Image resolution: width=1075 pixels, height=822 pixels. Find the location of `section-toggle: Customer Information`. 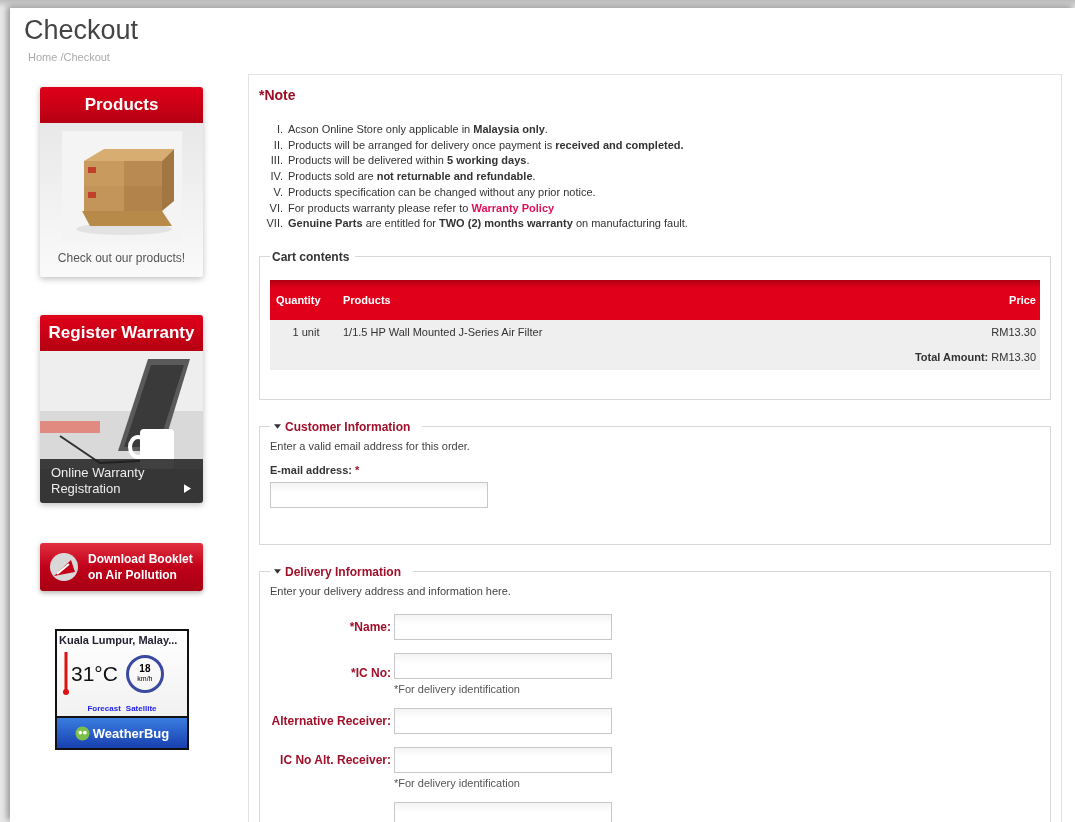

section-toggle: Customer Information is located at coordinates (346, 426).